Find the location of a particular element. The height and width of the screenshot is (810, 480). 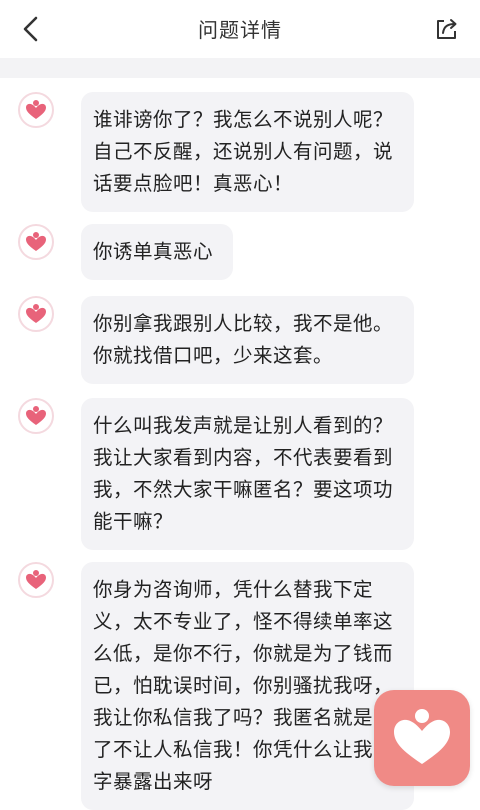

message-bubble: 谁诽谤你了？我怎么不说别人呢？自己不反醒，还说别人有问题，说话要点脸吧！真恶心！ is located at coordinates (247, 152).